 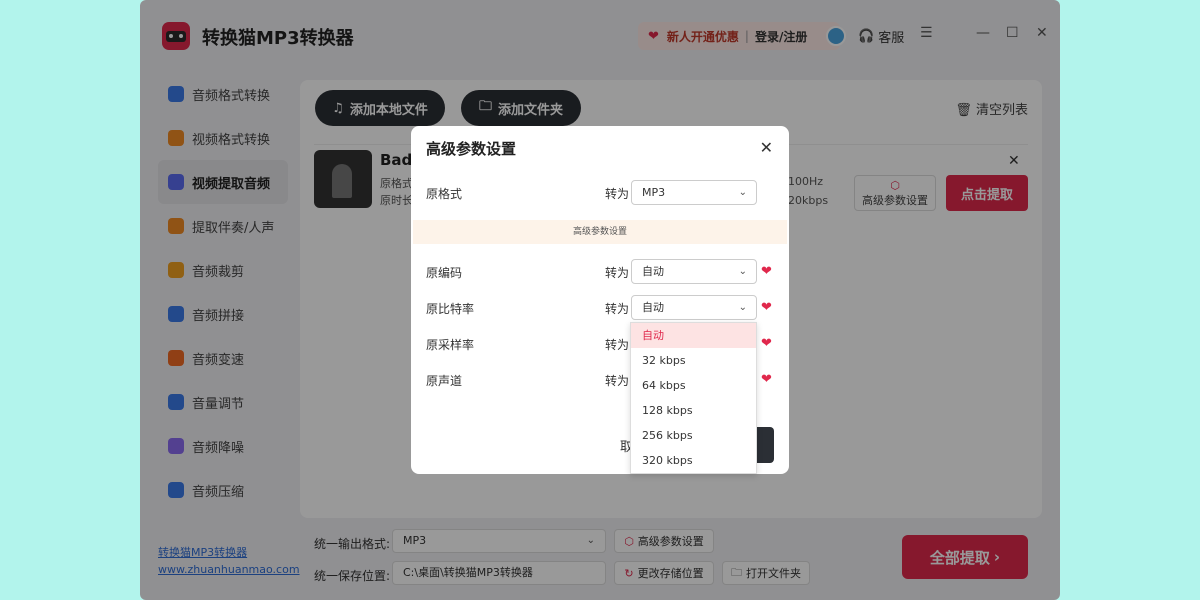 What do you see at coordinates (600, 232) in the screenshot?
I see `advanced-section-header: 高级参数设置` at bounding box center [600, 232].